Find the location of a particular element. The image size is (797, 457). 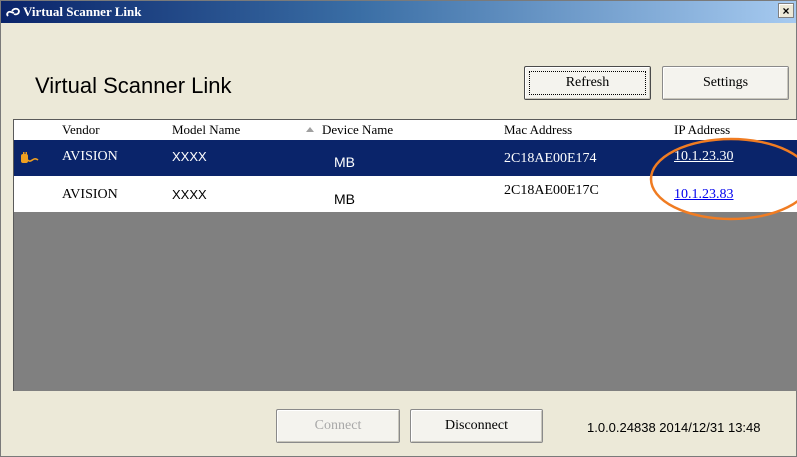

column-header-mac-address: Mac Address is located at coordinates (538, 130).